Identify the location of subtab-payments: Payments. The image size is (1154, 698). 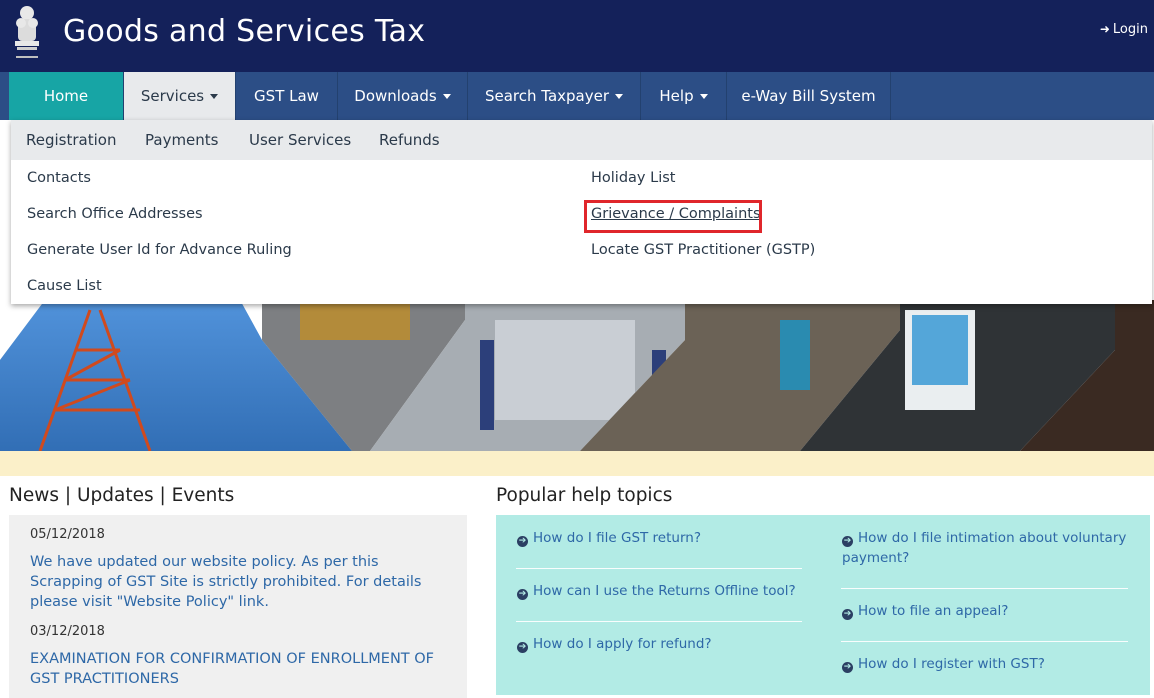
(181, 140).